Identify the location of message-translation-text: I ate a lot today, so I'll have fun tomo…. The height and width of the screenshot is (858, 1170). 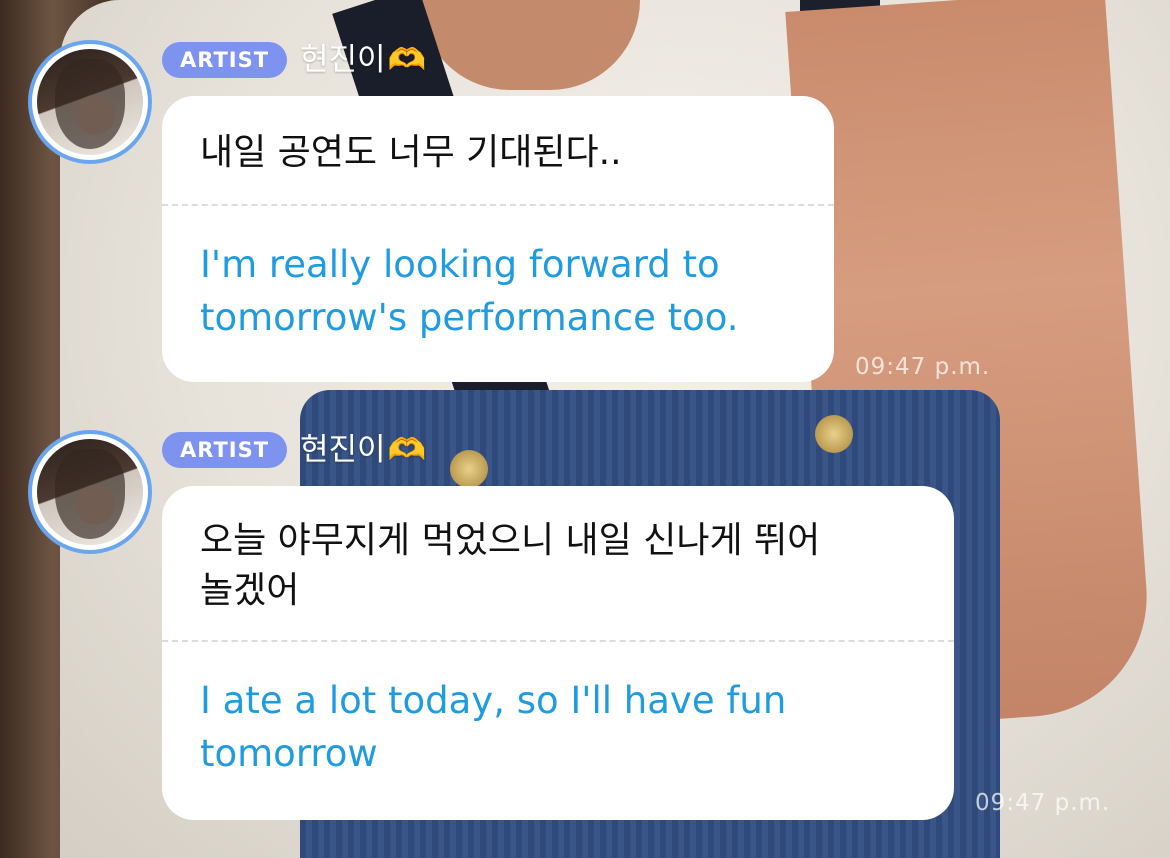
(493, 727).